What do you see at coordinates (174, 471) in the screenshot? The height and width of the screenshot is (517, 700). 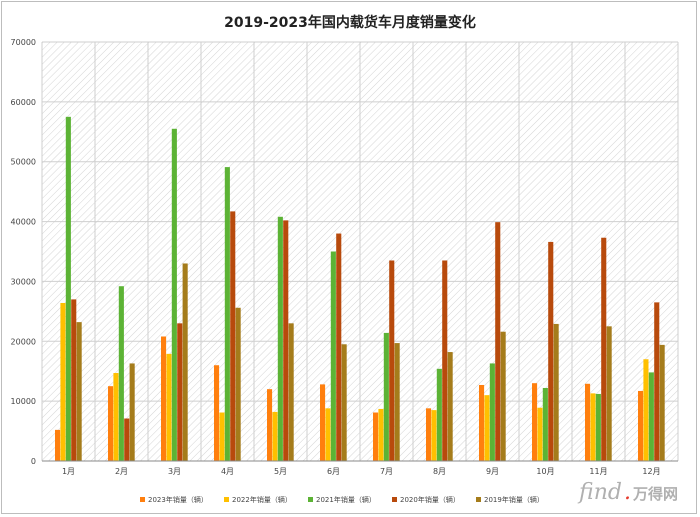 I see `x-tick-label: 3月` at bounding box center [174, 471].